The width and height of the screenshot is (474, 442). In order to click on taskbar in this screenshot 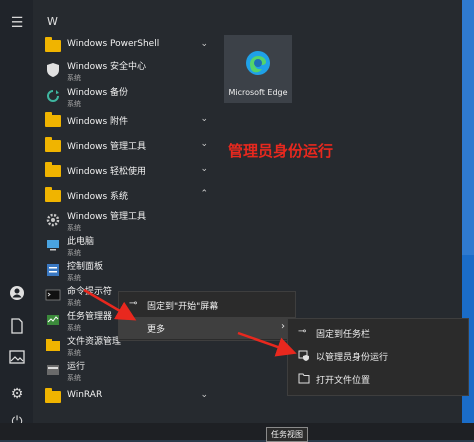, I will do `click(237, 431)`.